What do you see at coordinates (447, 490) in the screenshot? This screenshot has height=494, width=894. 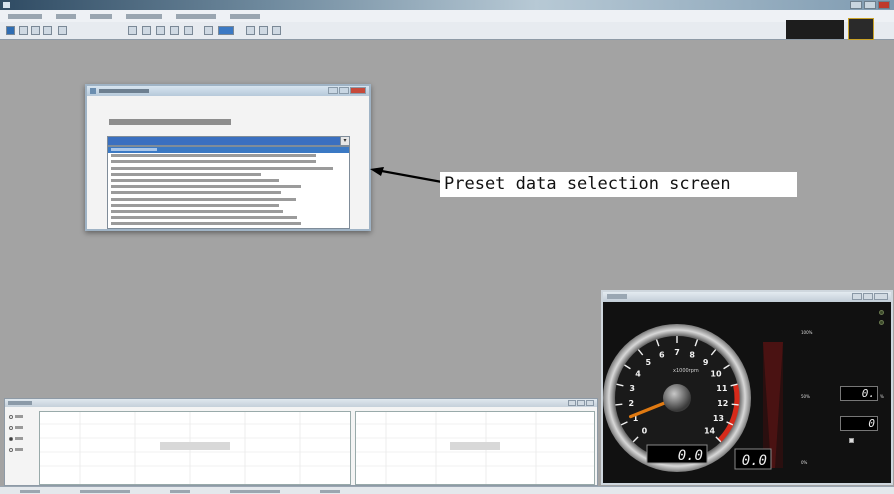 I see `status-bar` at bounding box center [447, 490].